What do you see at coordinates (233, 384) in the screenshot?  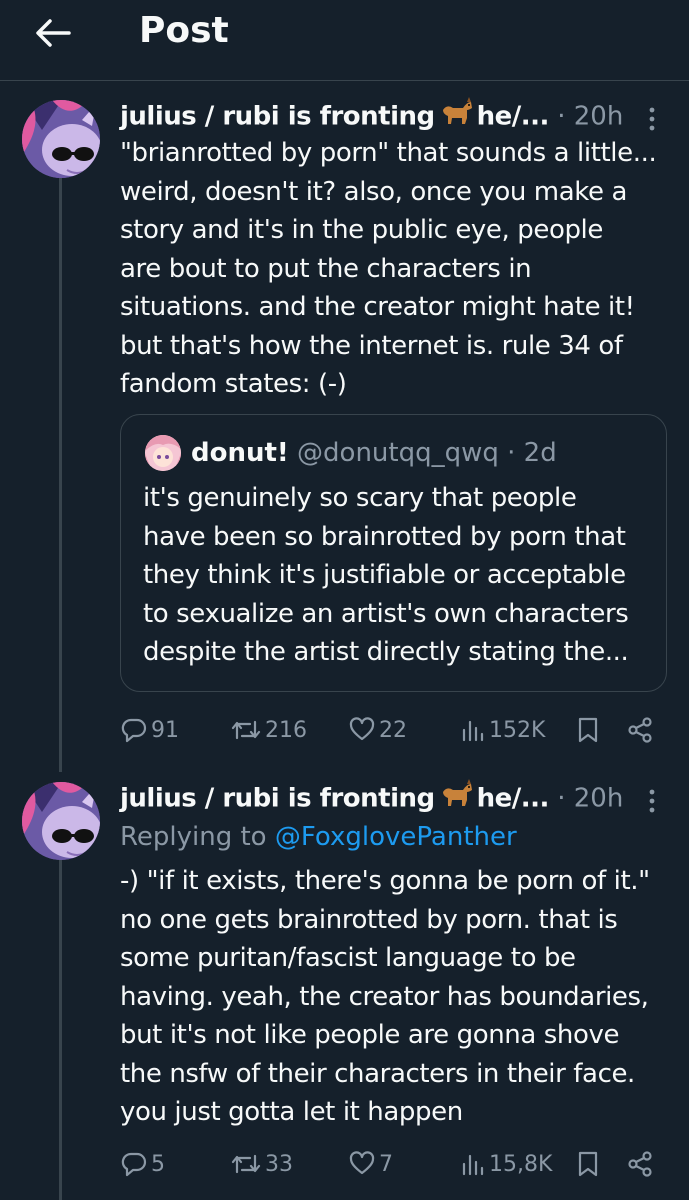 I see `post-text-line: fandom states: (-)` at bounding box center [233, 384].